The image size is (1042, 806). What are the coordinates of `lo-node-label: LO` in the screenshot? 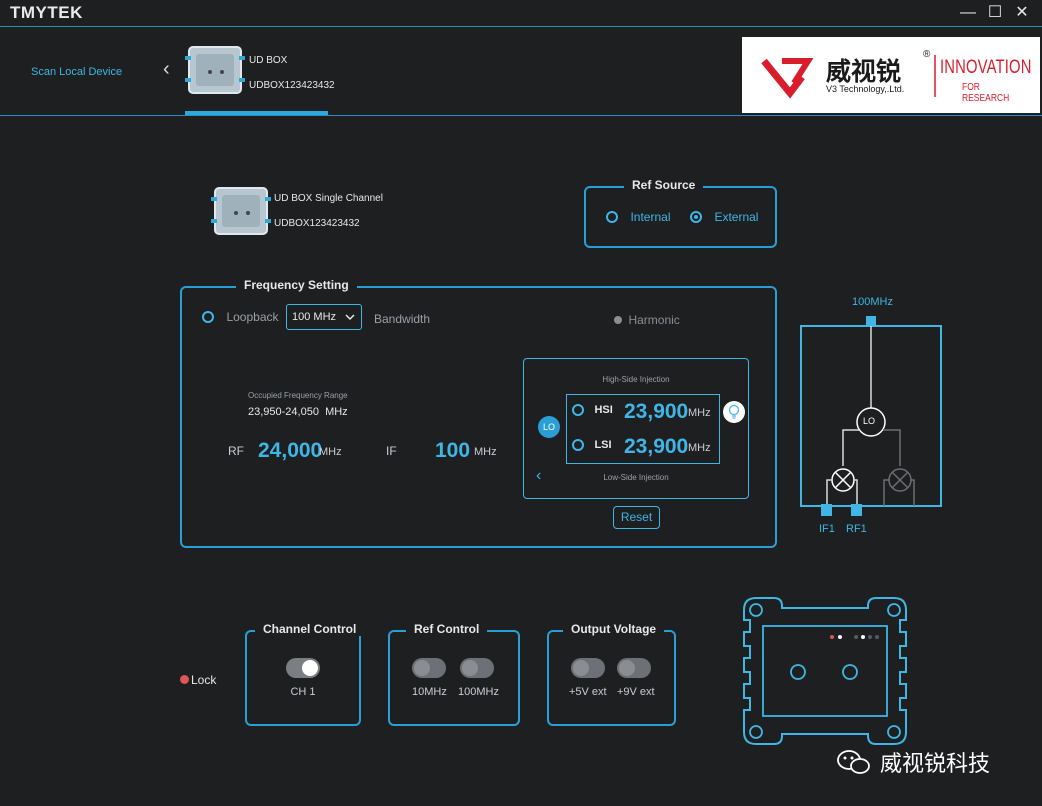 It's located at (869, 421).